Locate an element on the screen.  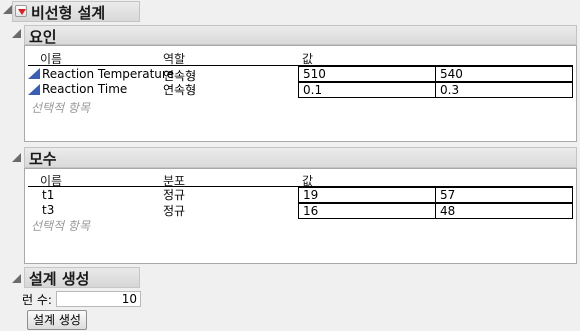
collapse-parameters-icon is located at coordinates (16, 157).